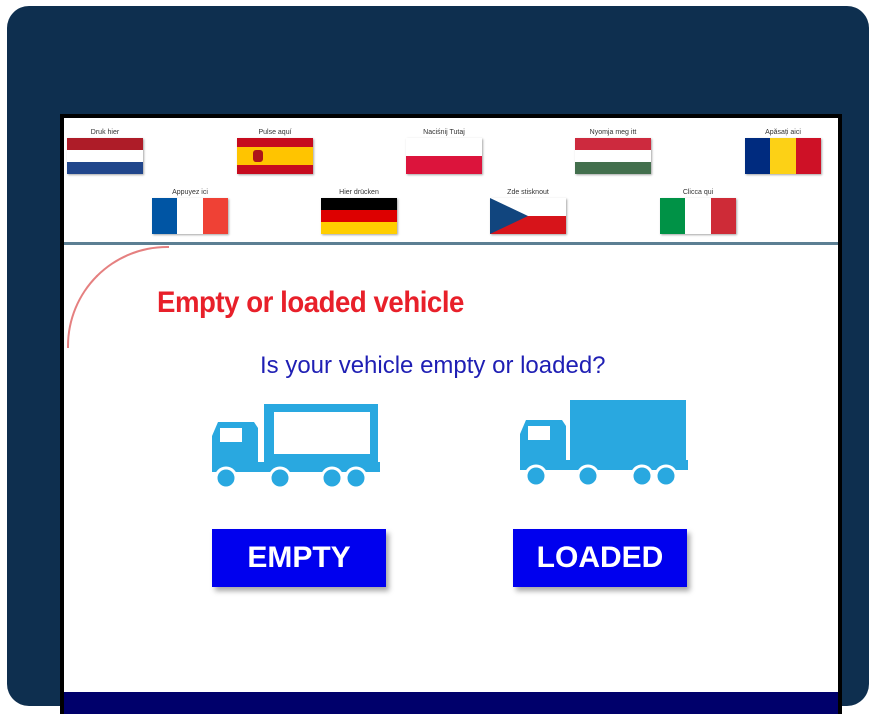 The height and width of the screenshot is (714, 875). I want to click on language-option-spanish: Pulse aquí, so click(275, 151).